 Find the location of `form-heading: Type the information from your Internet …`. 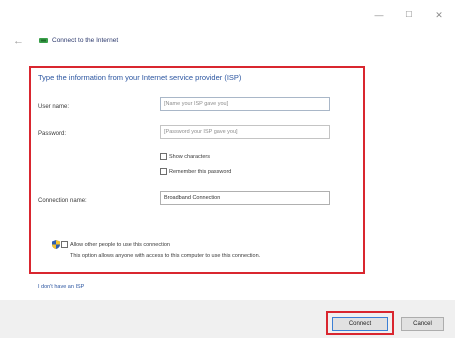

form-heading: Type the information from your Internet … is located at coordinates (140, 77).